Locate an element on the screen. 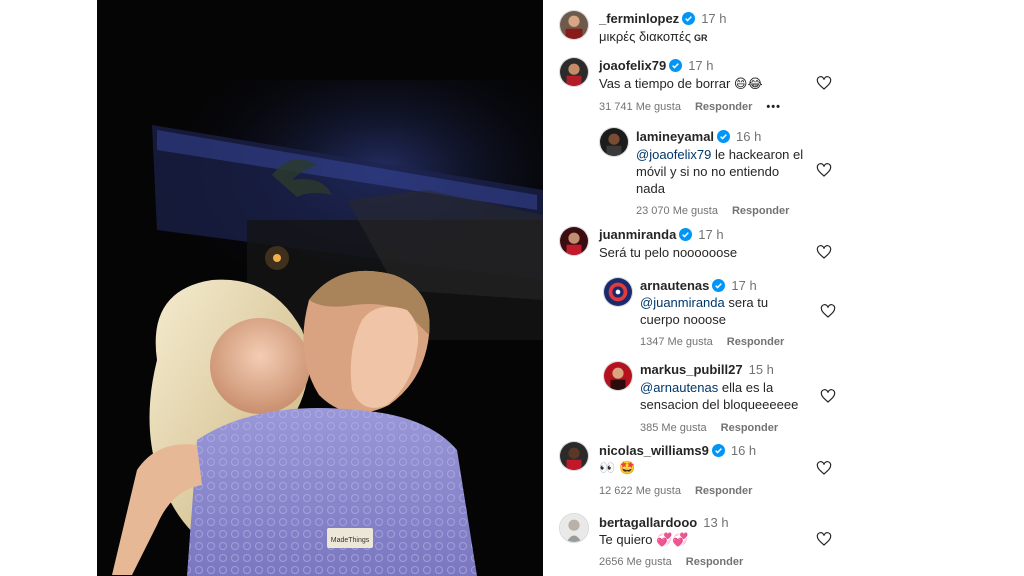 Image resolution: width=1024 pixels, height=576 pixels. comment-meta: 31 741 Me gusta Responder ••• is located at coordinates (697, 107).